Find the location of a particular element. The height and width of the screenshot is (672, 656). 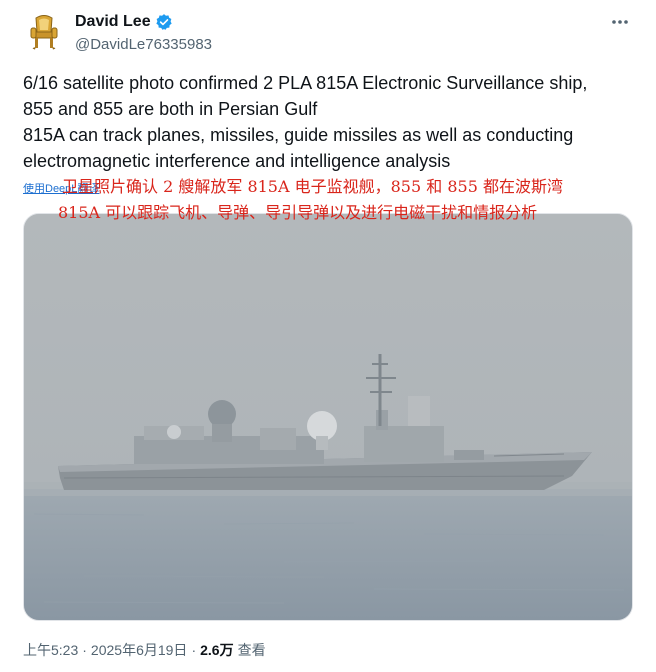

tweet-meta: 上午5:23 · 2025年6月19日 · 2.6万 查看 is located at coordinates (144, 650).